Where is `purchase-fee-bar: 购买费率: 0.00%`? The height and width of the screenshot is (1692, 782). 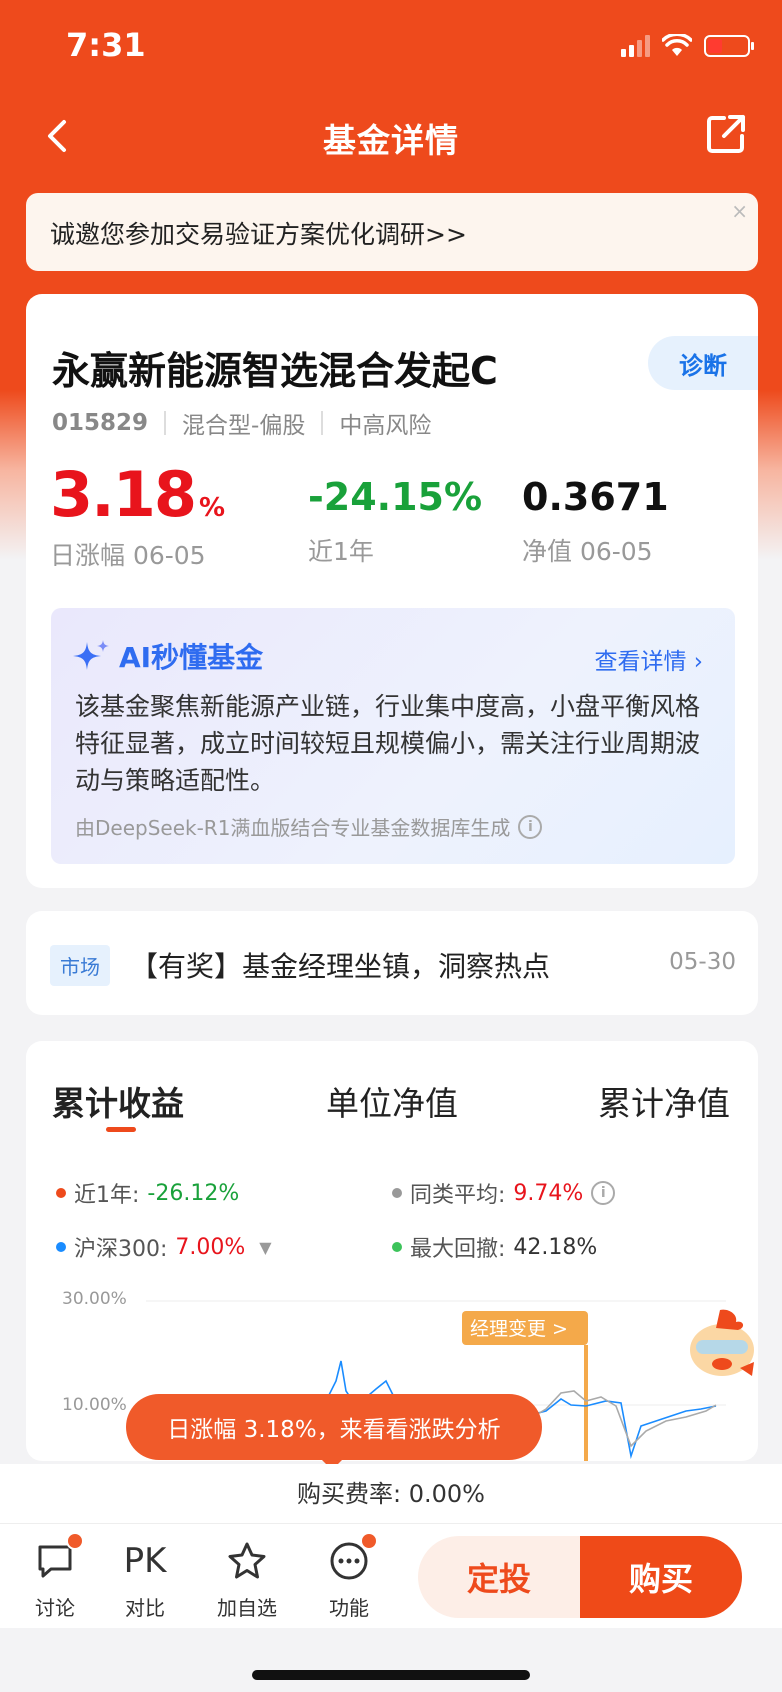
purchase-fee-bar: 购买费率: 0.00% is located at coordinates (391, 1494).